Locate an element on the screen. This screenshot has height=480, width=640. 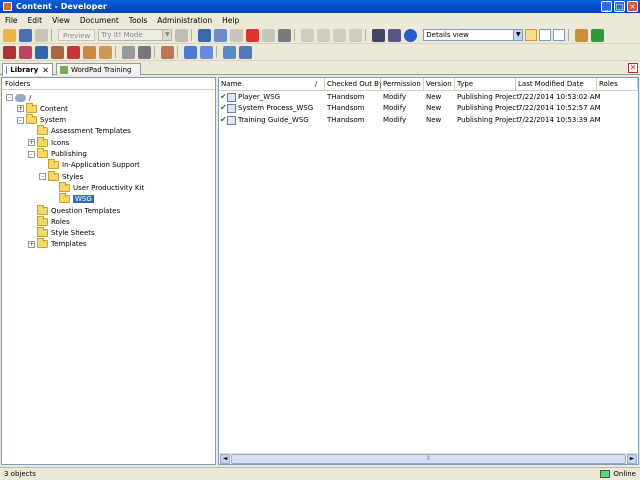
folder-item: - / is located at coordinates (18, 97).